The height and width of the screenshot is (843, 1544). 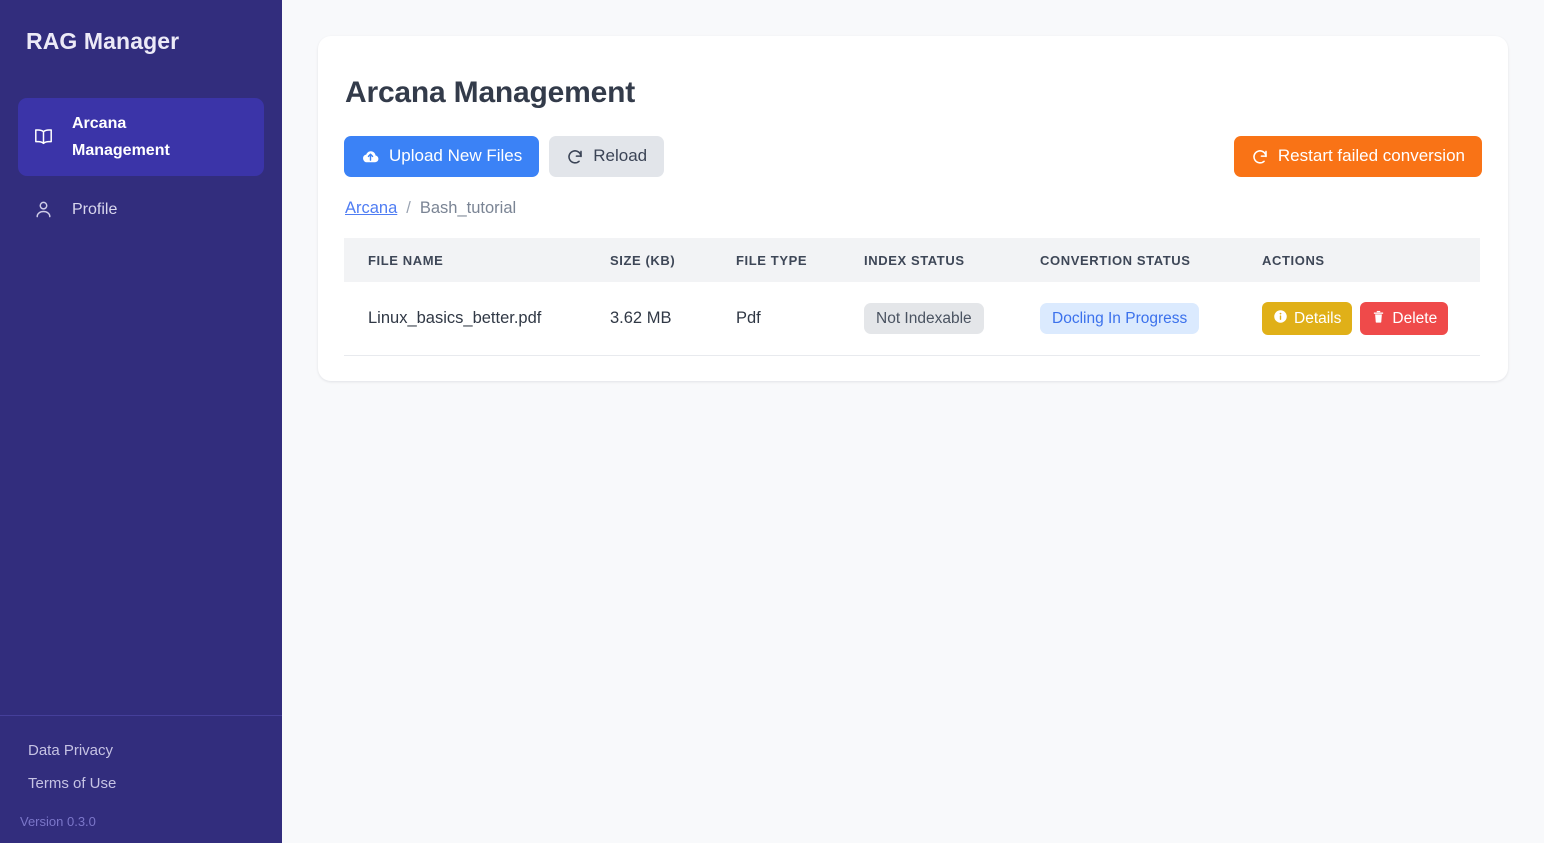 What do you see at coordinates (103, 41) in the screenshot?
I see `app-brand-title: RAG Manager` at bounding box center [103, 41].